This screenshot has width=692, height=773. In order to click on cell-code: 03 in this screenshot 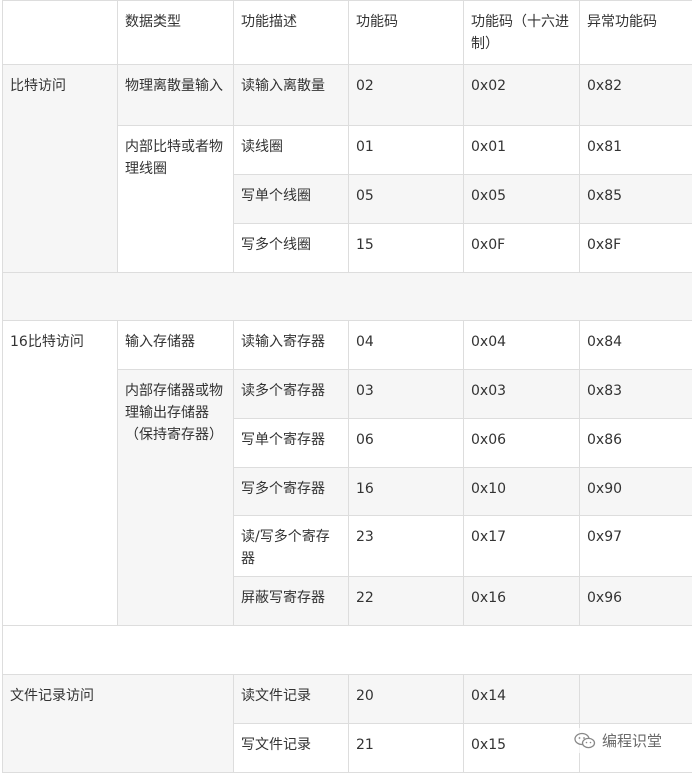, I will do `click(406, 394)`.